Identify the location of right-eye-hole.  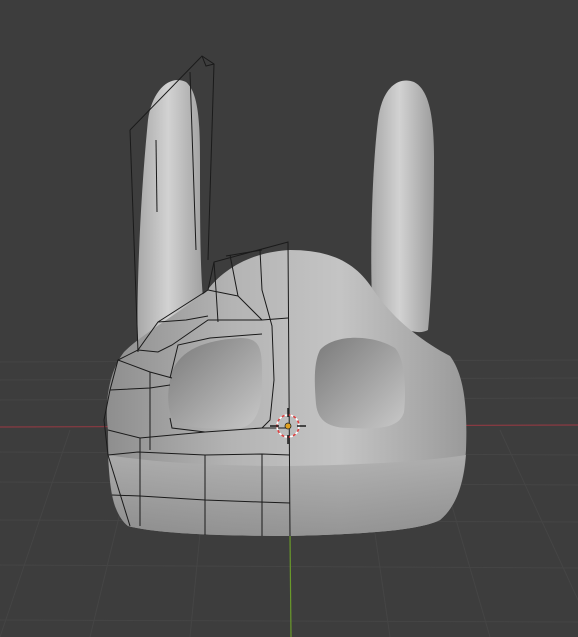
(360, 383).